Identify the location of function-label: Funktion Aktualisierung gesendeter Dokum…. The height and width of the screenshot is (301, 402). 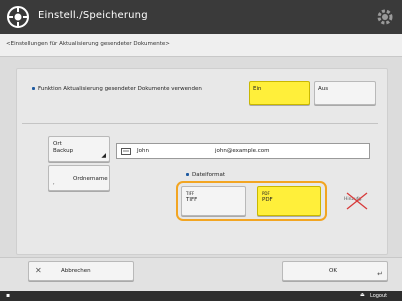
(122, 89).